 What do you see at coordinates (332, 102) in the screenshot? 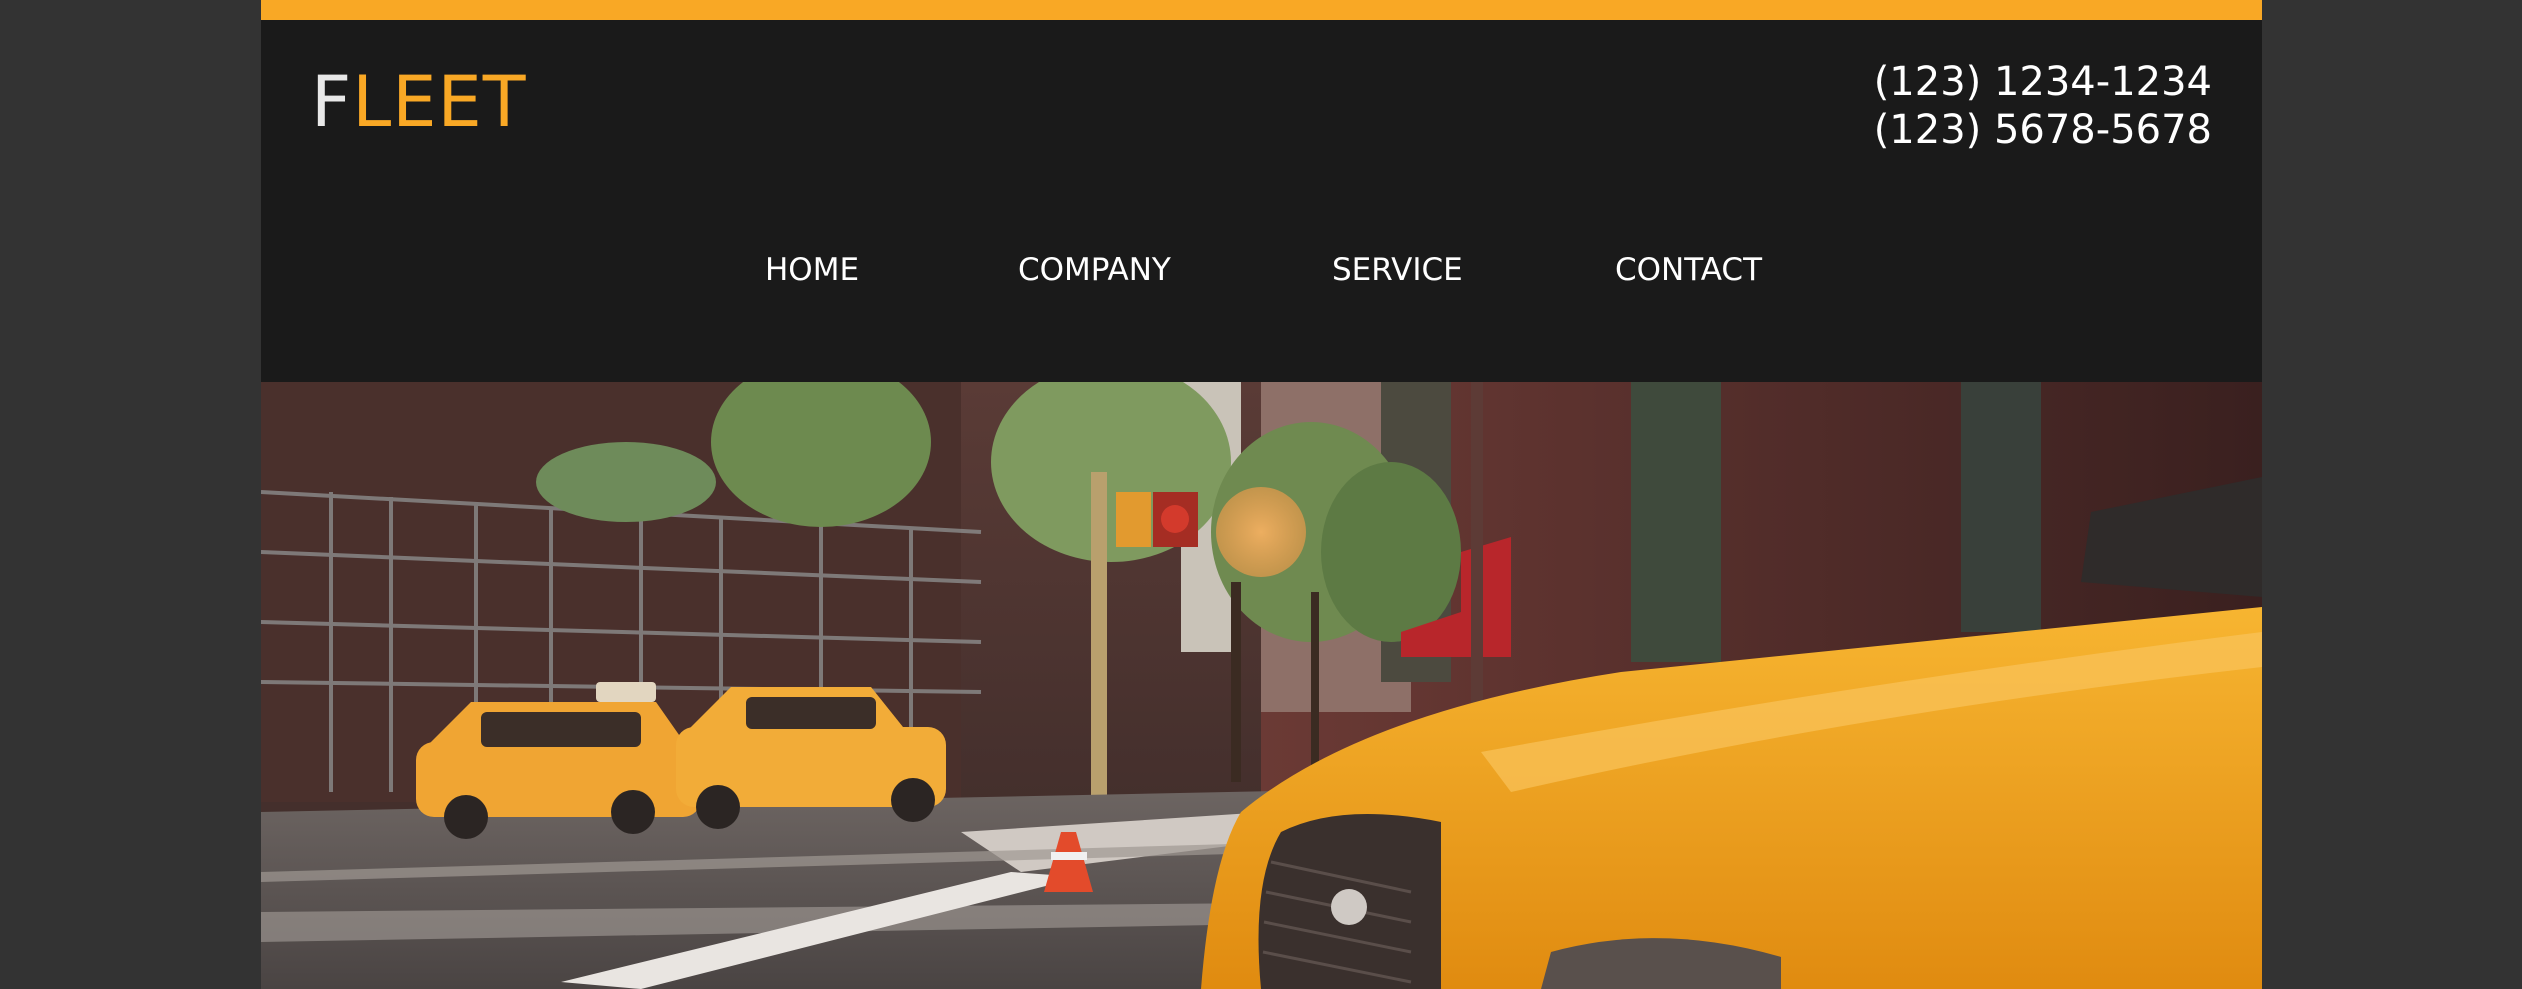
I see `logo-first-letter: F` at bounding box center [332, 102].